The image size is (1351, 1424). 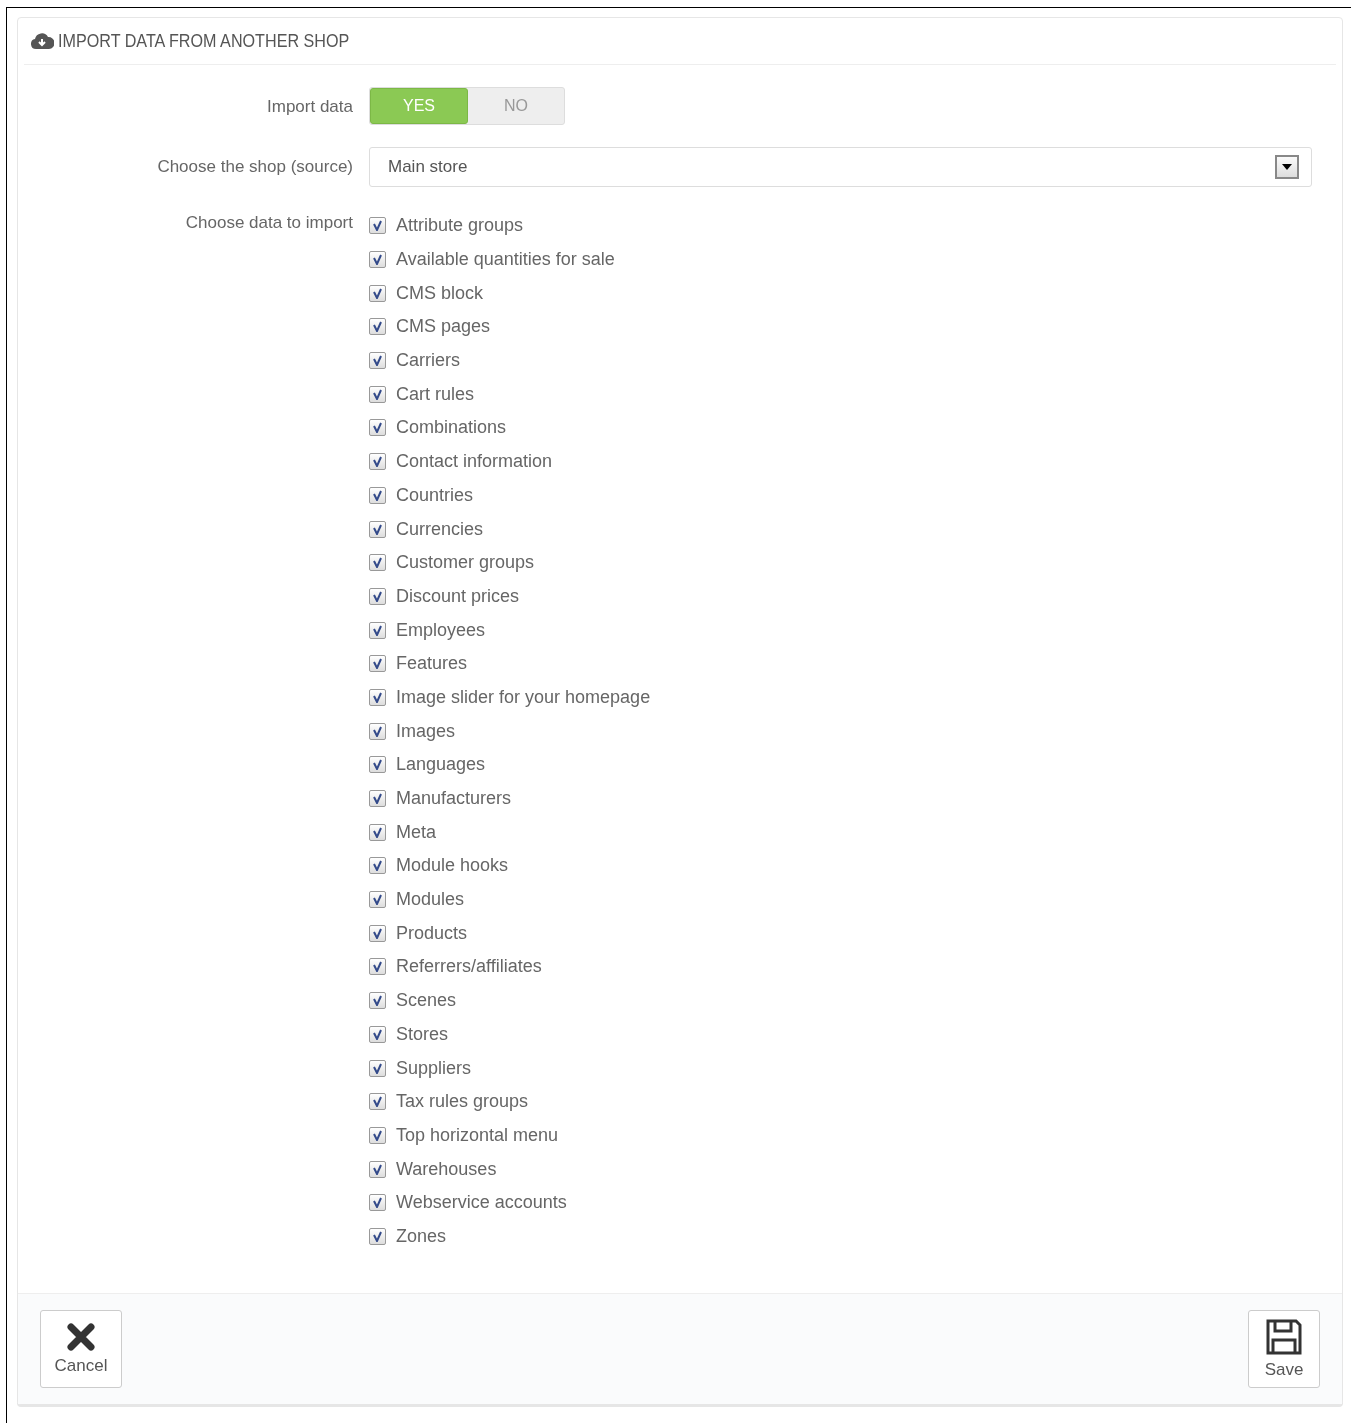 I want to click on checkbox-label: Stores, so click(x=422, y=1034).